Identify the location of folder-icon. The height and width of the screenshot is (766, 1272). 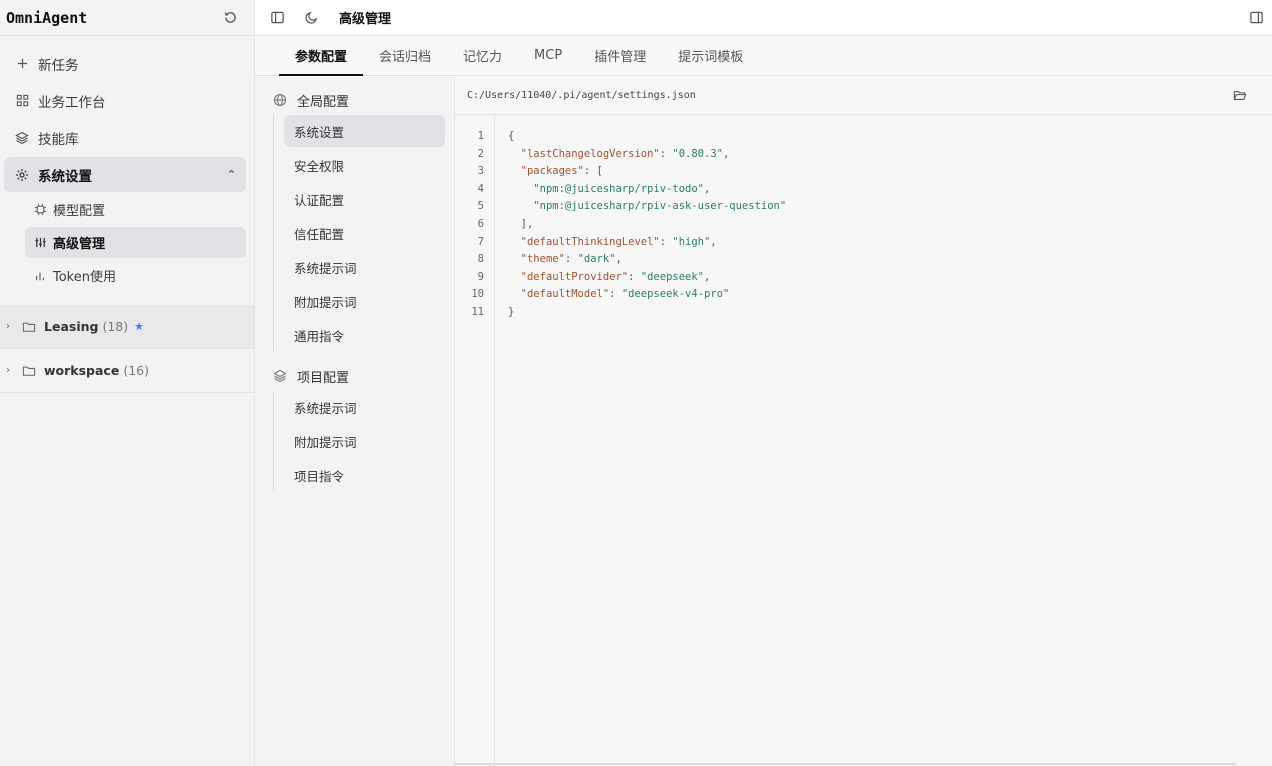
(30, 327).